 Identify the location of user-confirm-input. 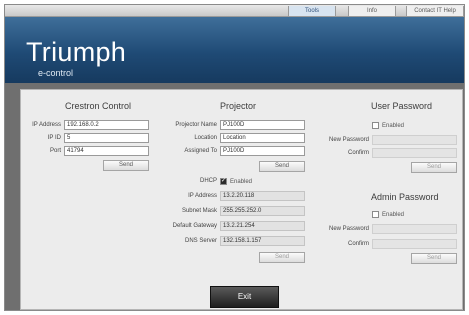
(414, 153).